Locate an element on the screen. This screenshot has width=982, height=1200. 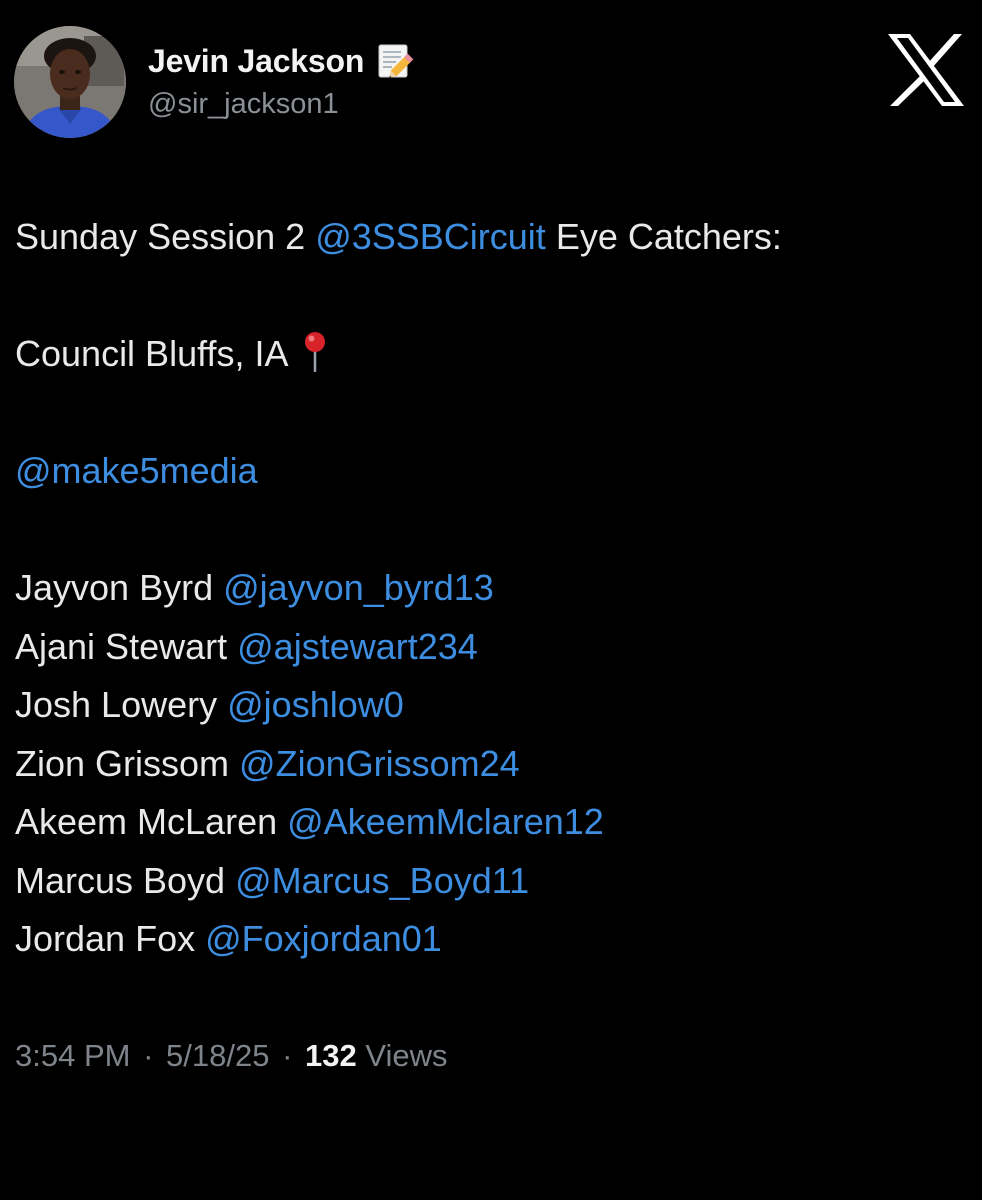
x-logo-icon is located at coordinates (926, 70).